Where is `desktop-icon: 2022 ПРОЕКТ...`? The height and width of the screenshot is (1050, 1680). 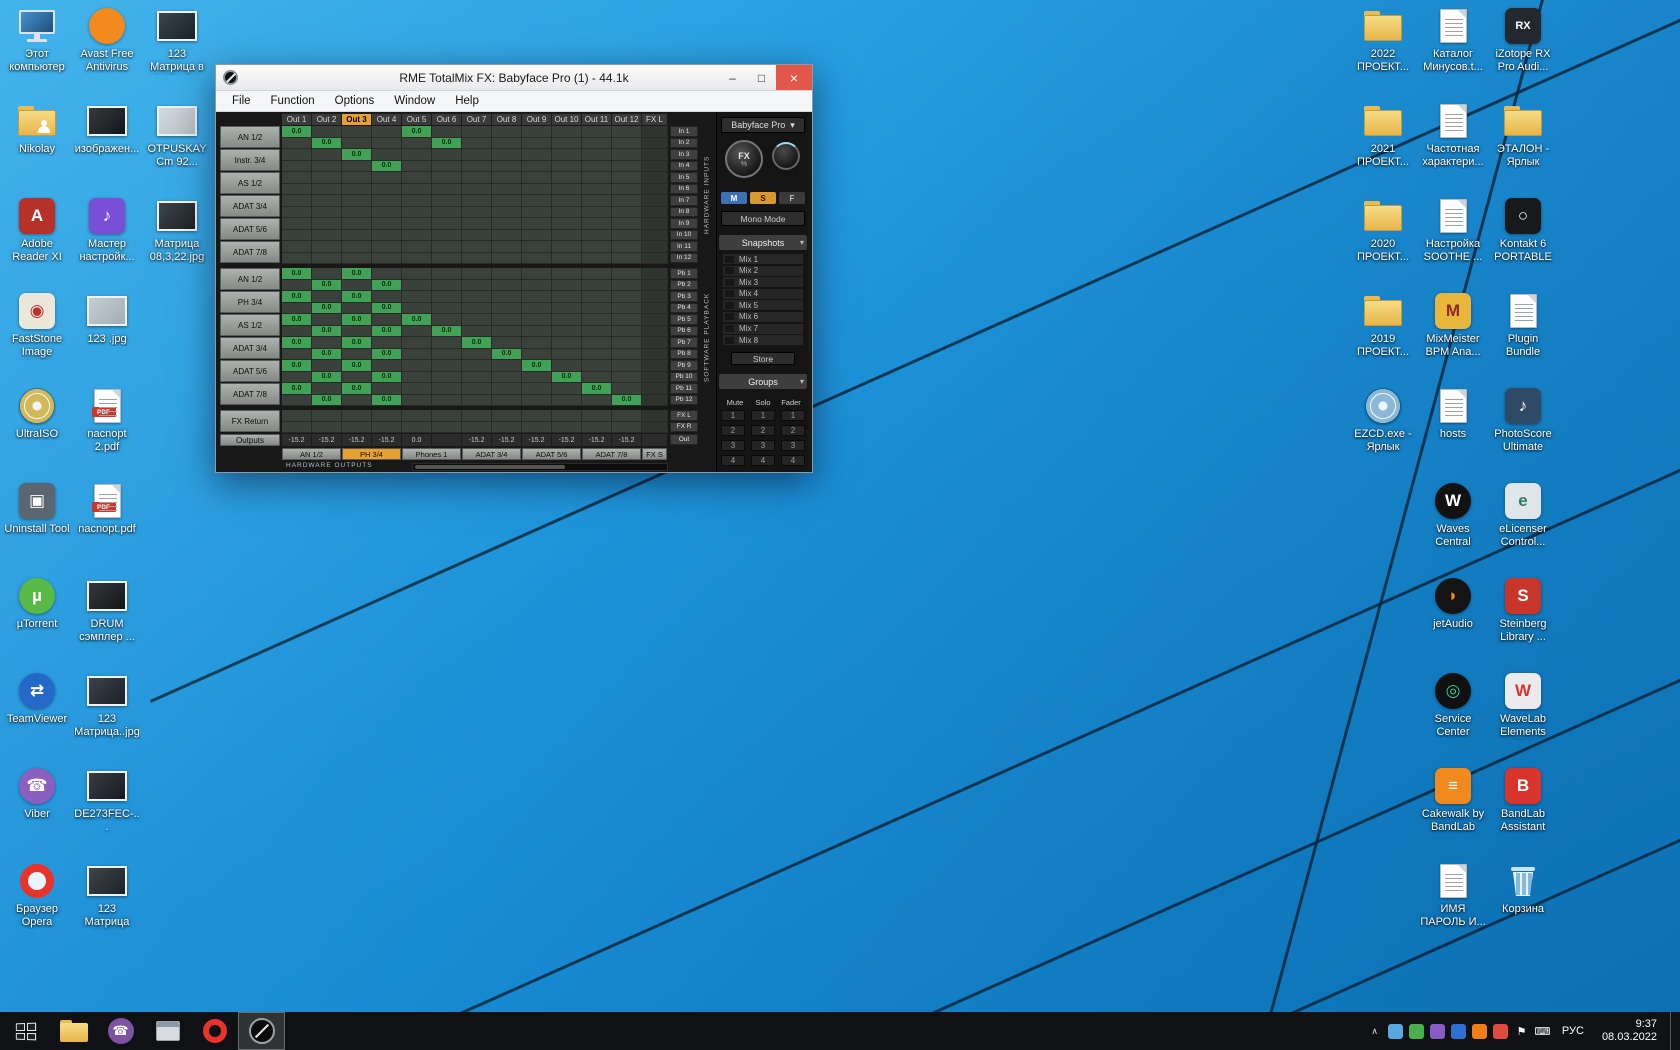
desktop-icon: 2022 ПРОЕКТ... is located at coordinates (1383, 40).